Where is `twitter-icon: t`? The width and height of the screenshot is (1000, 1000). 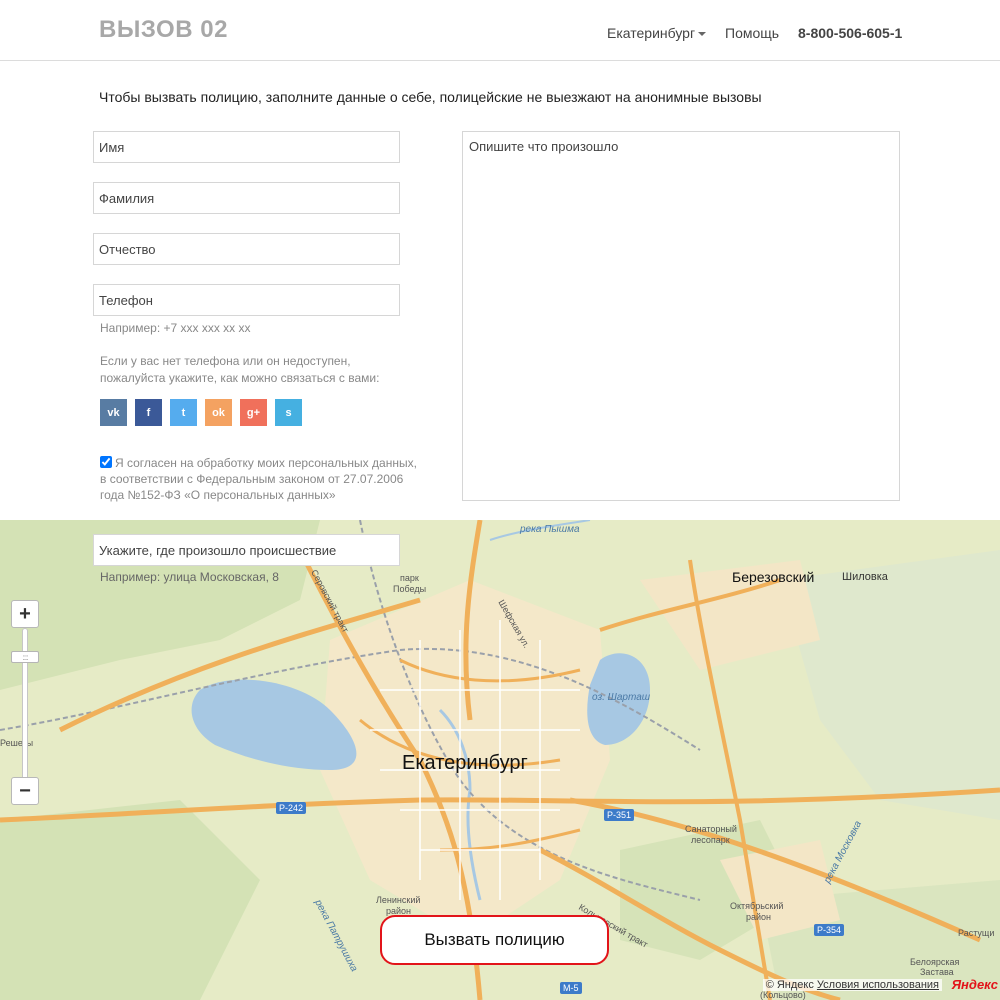
twitter-icon: t is located at coordinates (183, 412).